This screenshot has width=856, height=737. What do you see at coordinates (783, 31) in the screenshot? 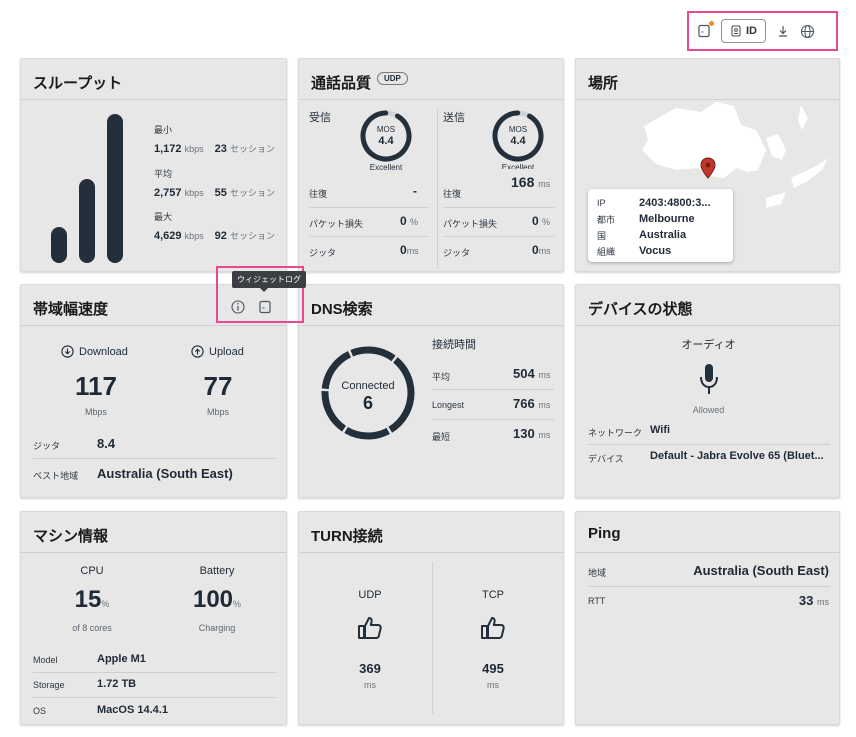
I see `download-button` at bounding box center [783, 31].